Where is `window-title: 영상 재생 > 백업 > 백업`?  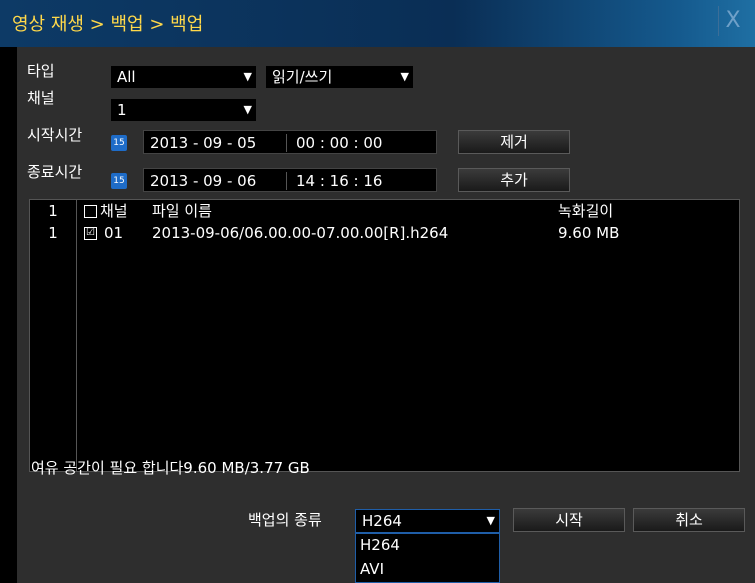
window-title: 영상 재생 > 백업 > 백업 is located at coordinates (108, 24).